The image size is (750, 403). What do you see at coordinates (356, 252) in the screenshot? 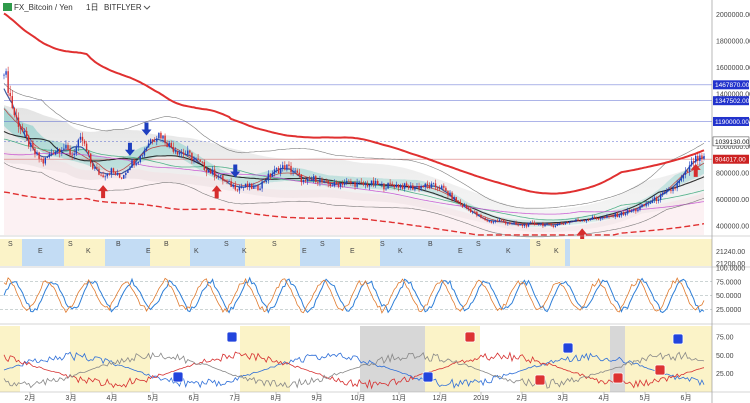
I see `signal-pane: S E S K B E B K S K S E S E S K B E S K S K` at bounding box center [356, 252].